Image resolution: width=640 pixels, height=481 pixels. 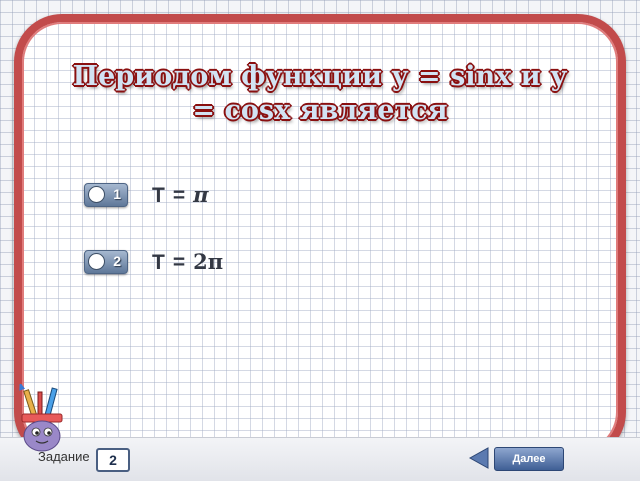 What do you see at coordinates (146, 195) in the screenshot?
I see `answer-option-1: 1 T = π` at bounding box center [146, 195].